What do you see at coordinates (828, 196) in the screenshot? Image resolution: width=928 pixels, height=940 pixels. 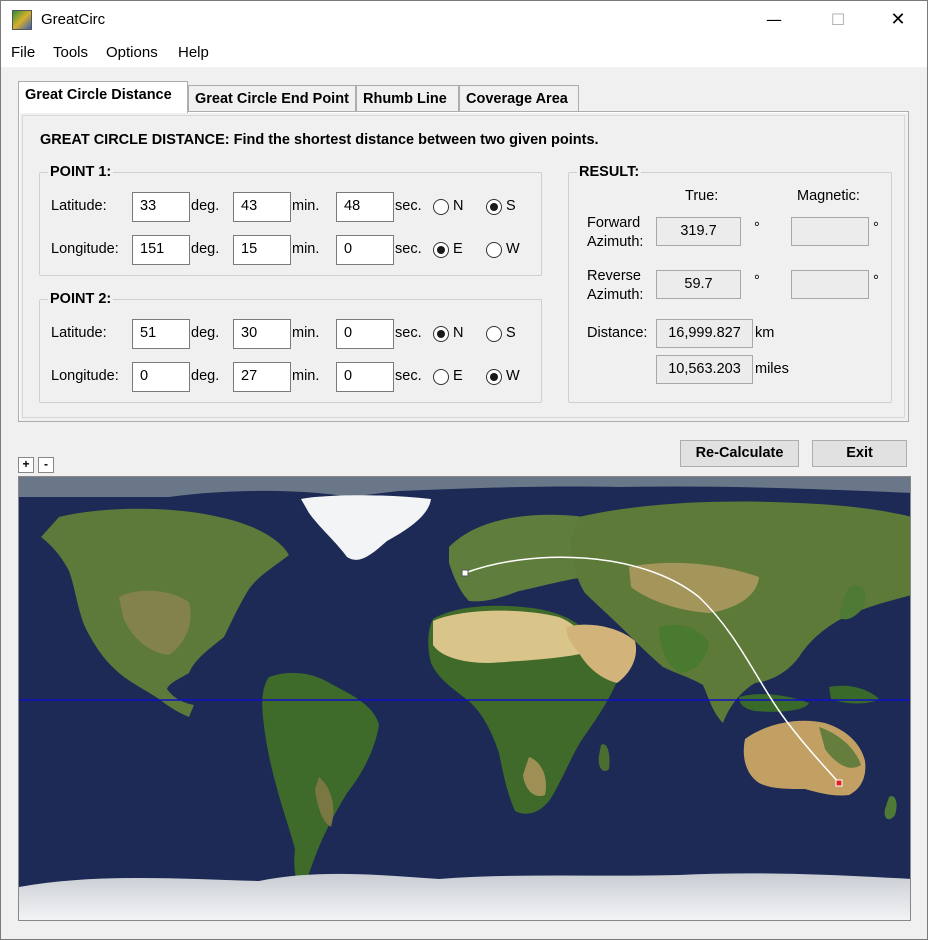 I see `magnetic-header: Magnetic:` at bounding box center [828, 196].